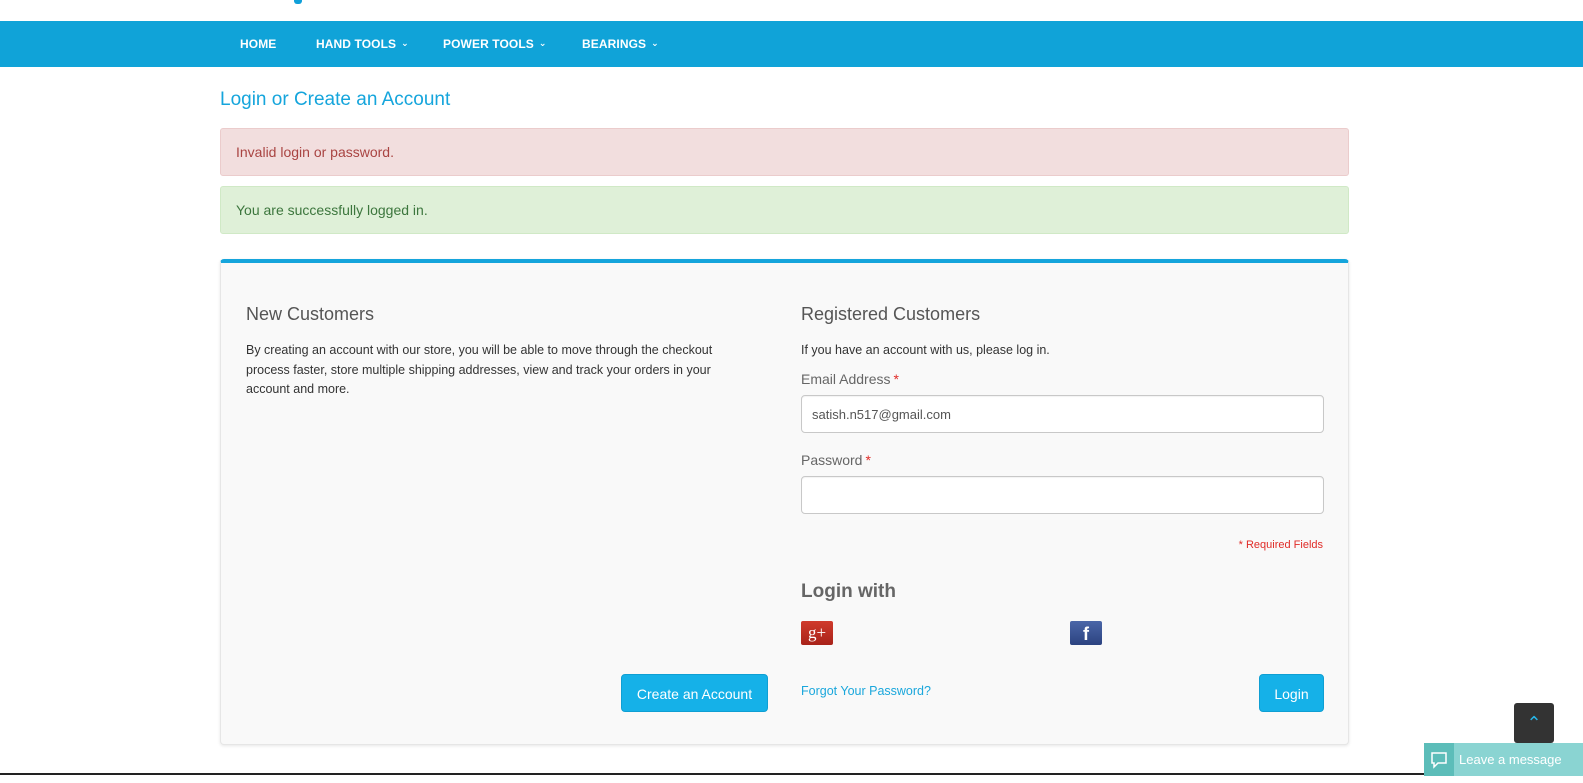 This screenshot has width=1583, height=783. Describe the element at coordinates (791, 10) in the screenshot. I see `top-header-strip` at that location.